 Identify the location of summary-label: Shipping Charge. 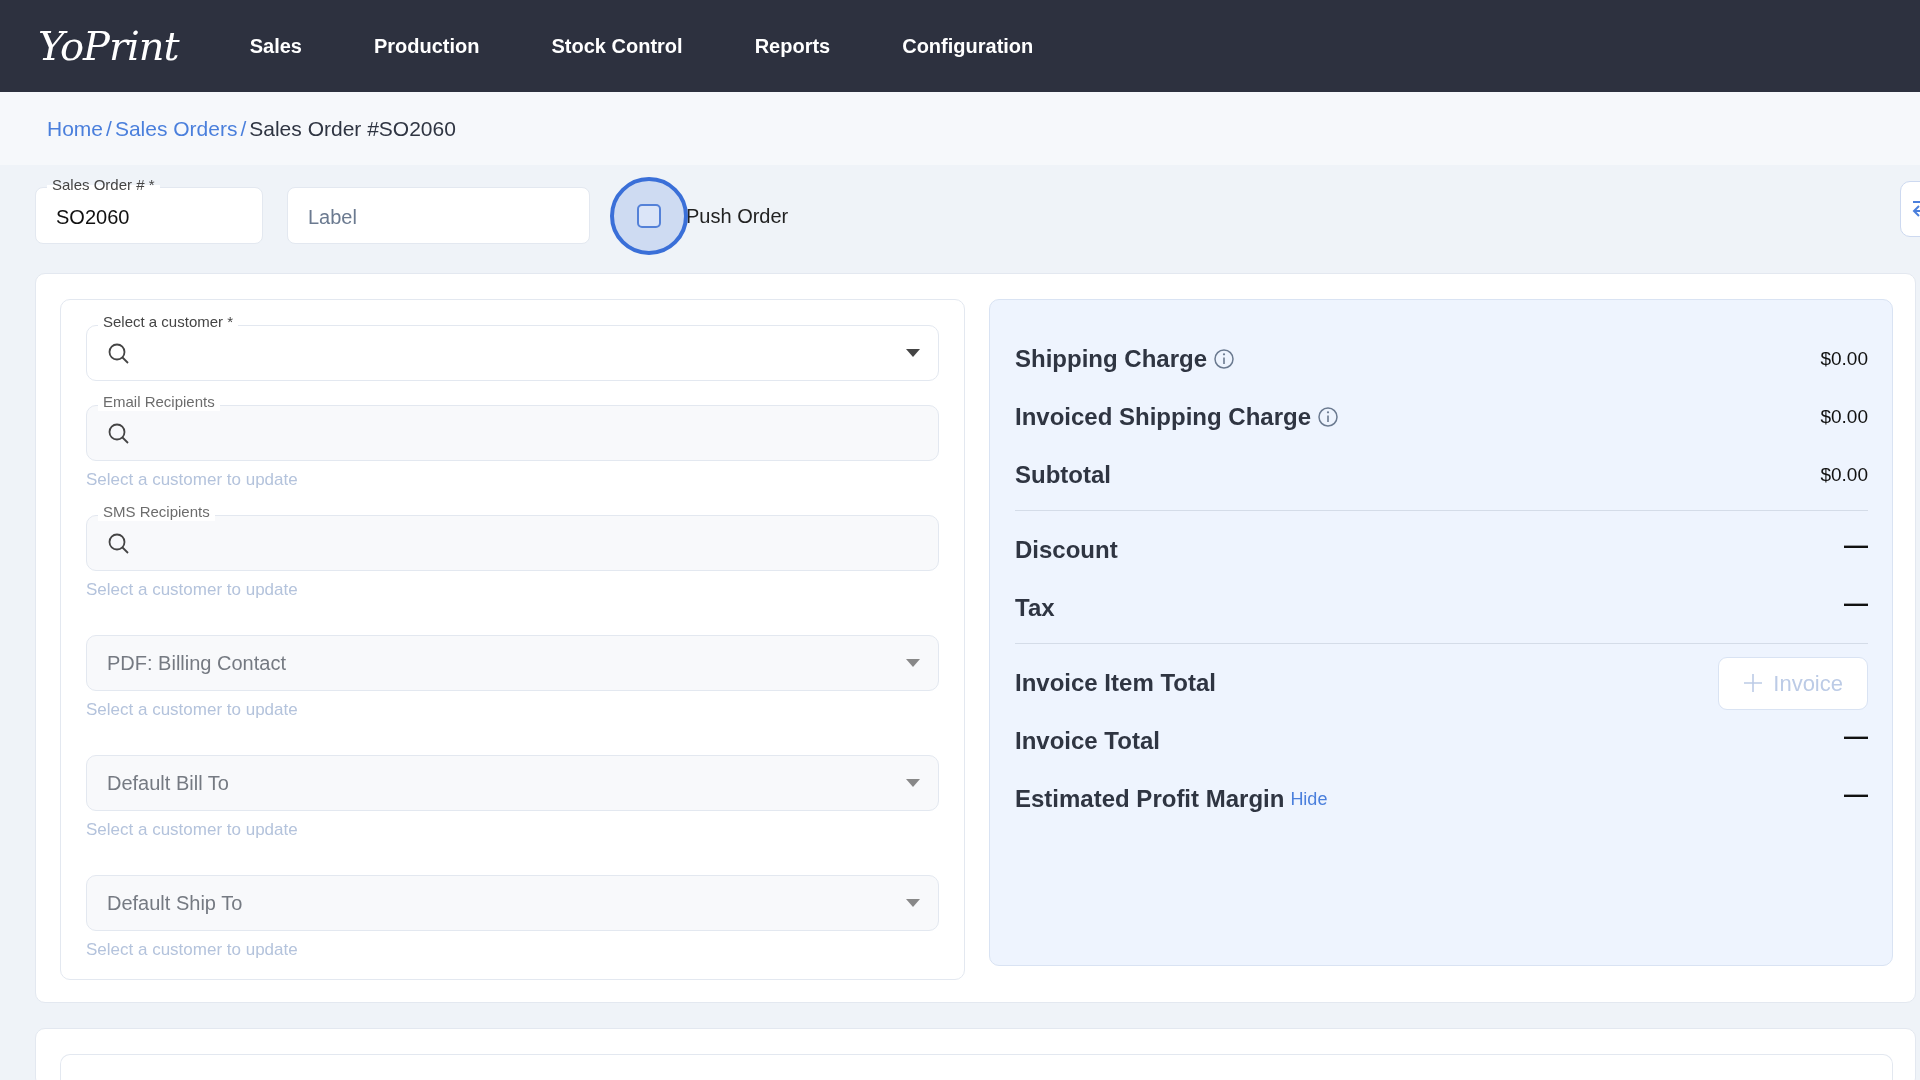
(1111, 359).